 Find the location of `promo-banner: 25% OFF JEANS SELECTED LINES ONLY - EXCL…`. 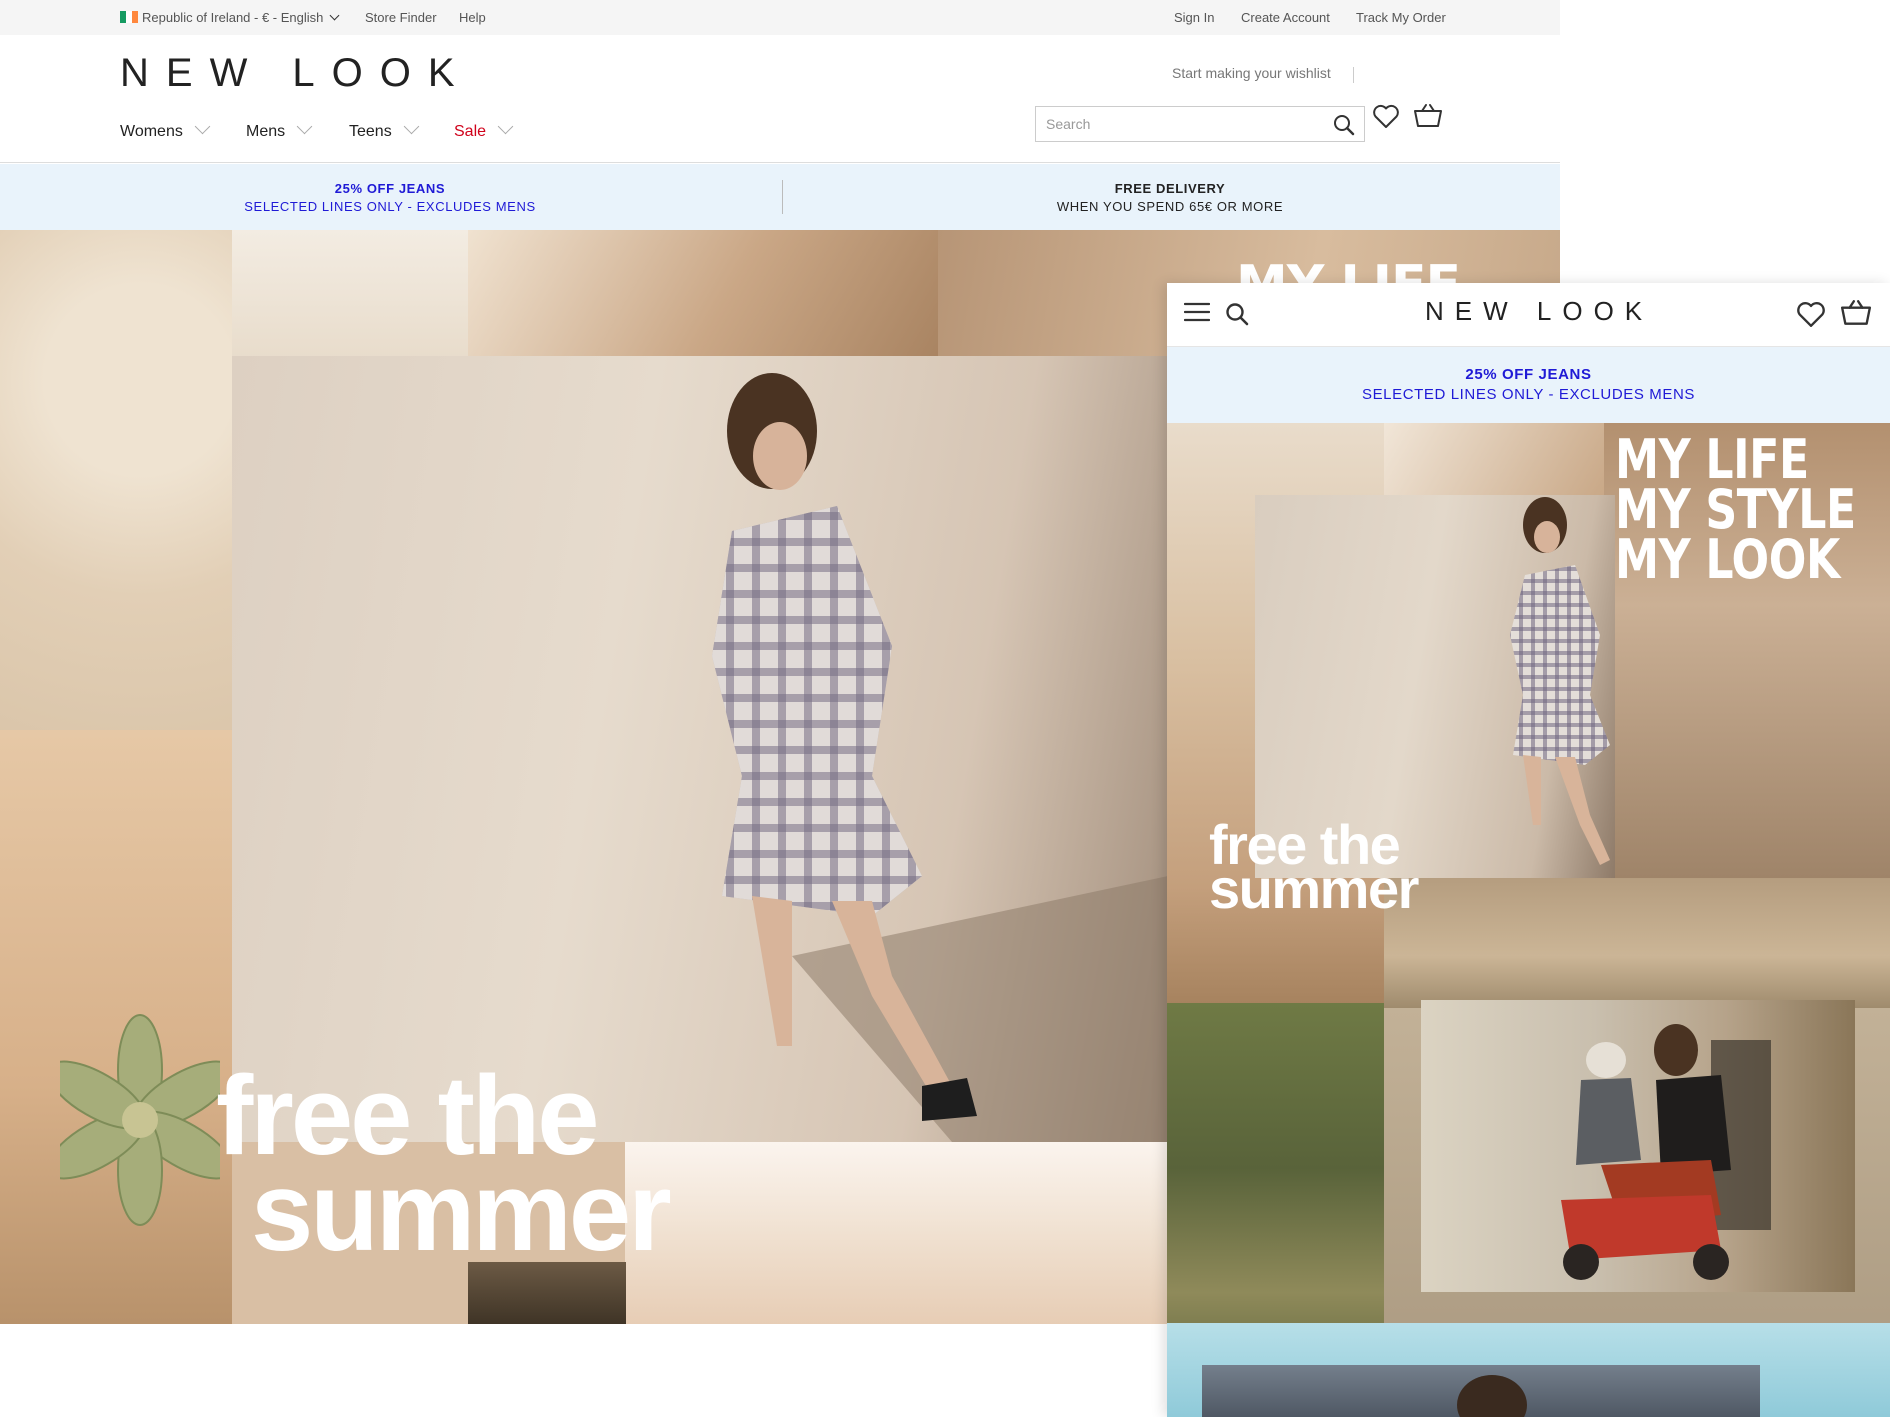

promo-banner: 25% OFF JEANS SELECTED LINES ONLY - EXCL… is located at coordinates (780, 197).